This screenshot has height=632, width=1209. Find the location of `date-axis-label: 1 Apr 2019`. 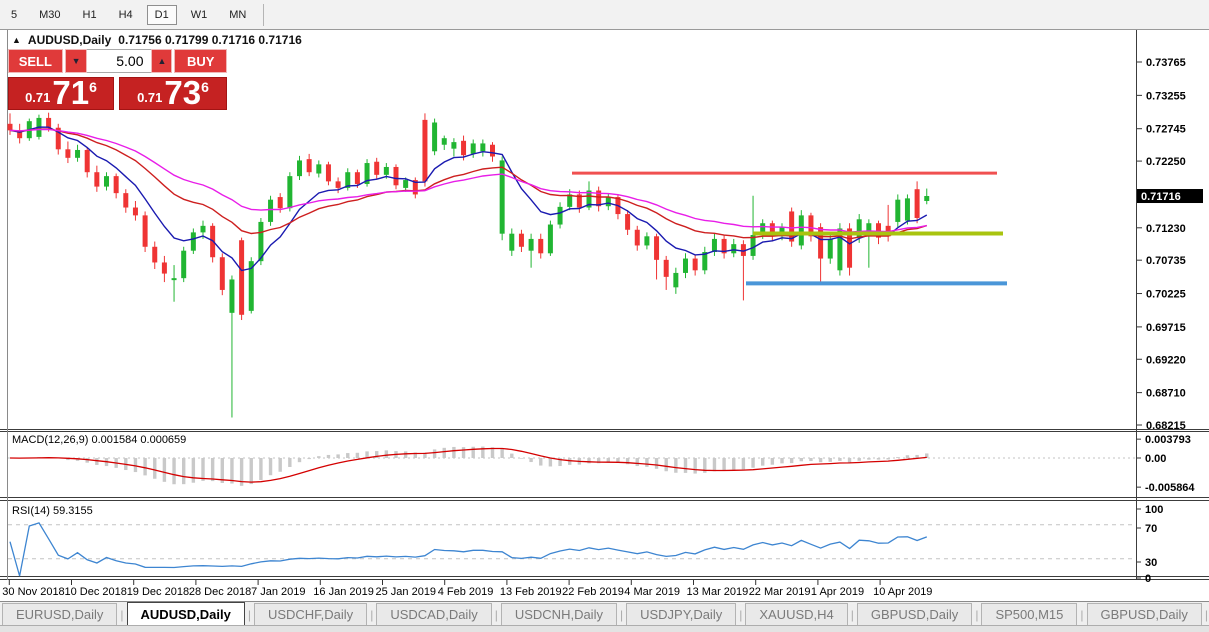

date-axis-label: 1 Apr 2019 is located at coordinates (837, 592).